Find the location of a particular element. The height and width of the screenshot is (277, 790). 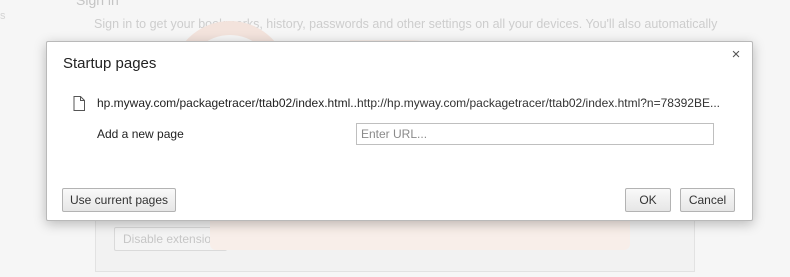

use-current-pages-button: Use current pages is located at coordinates (119, 200).